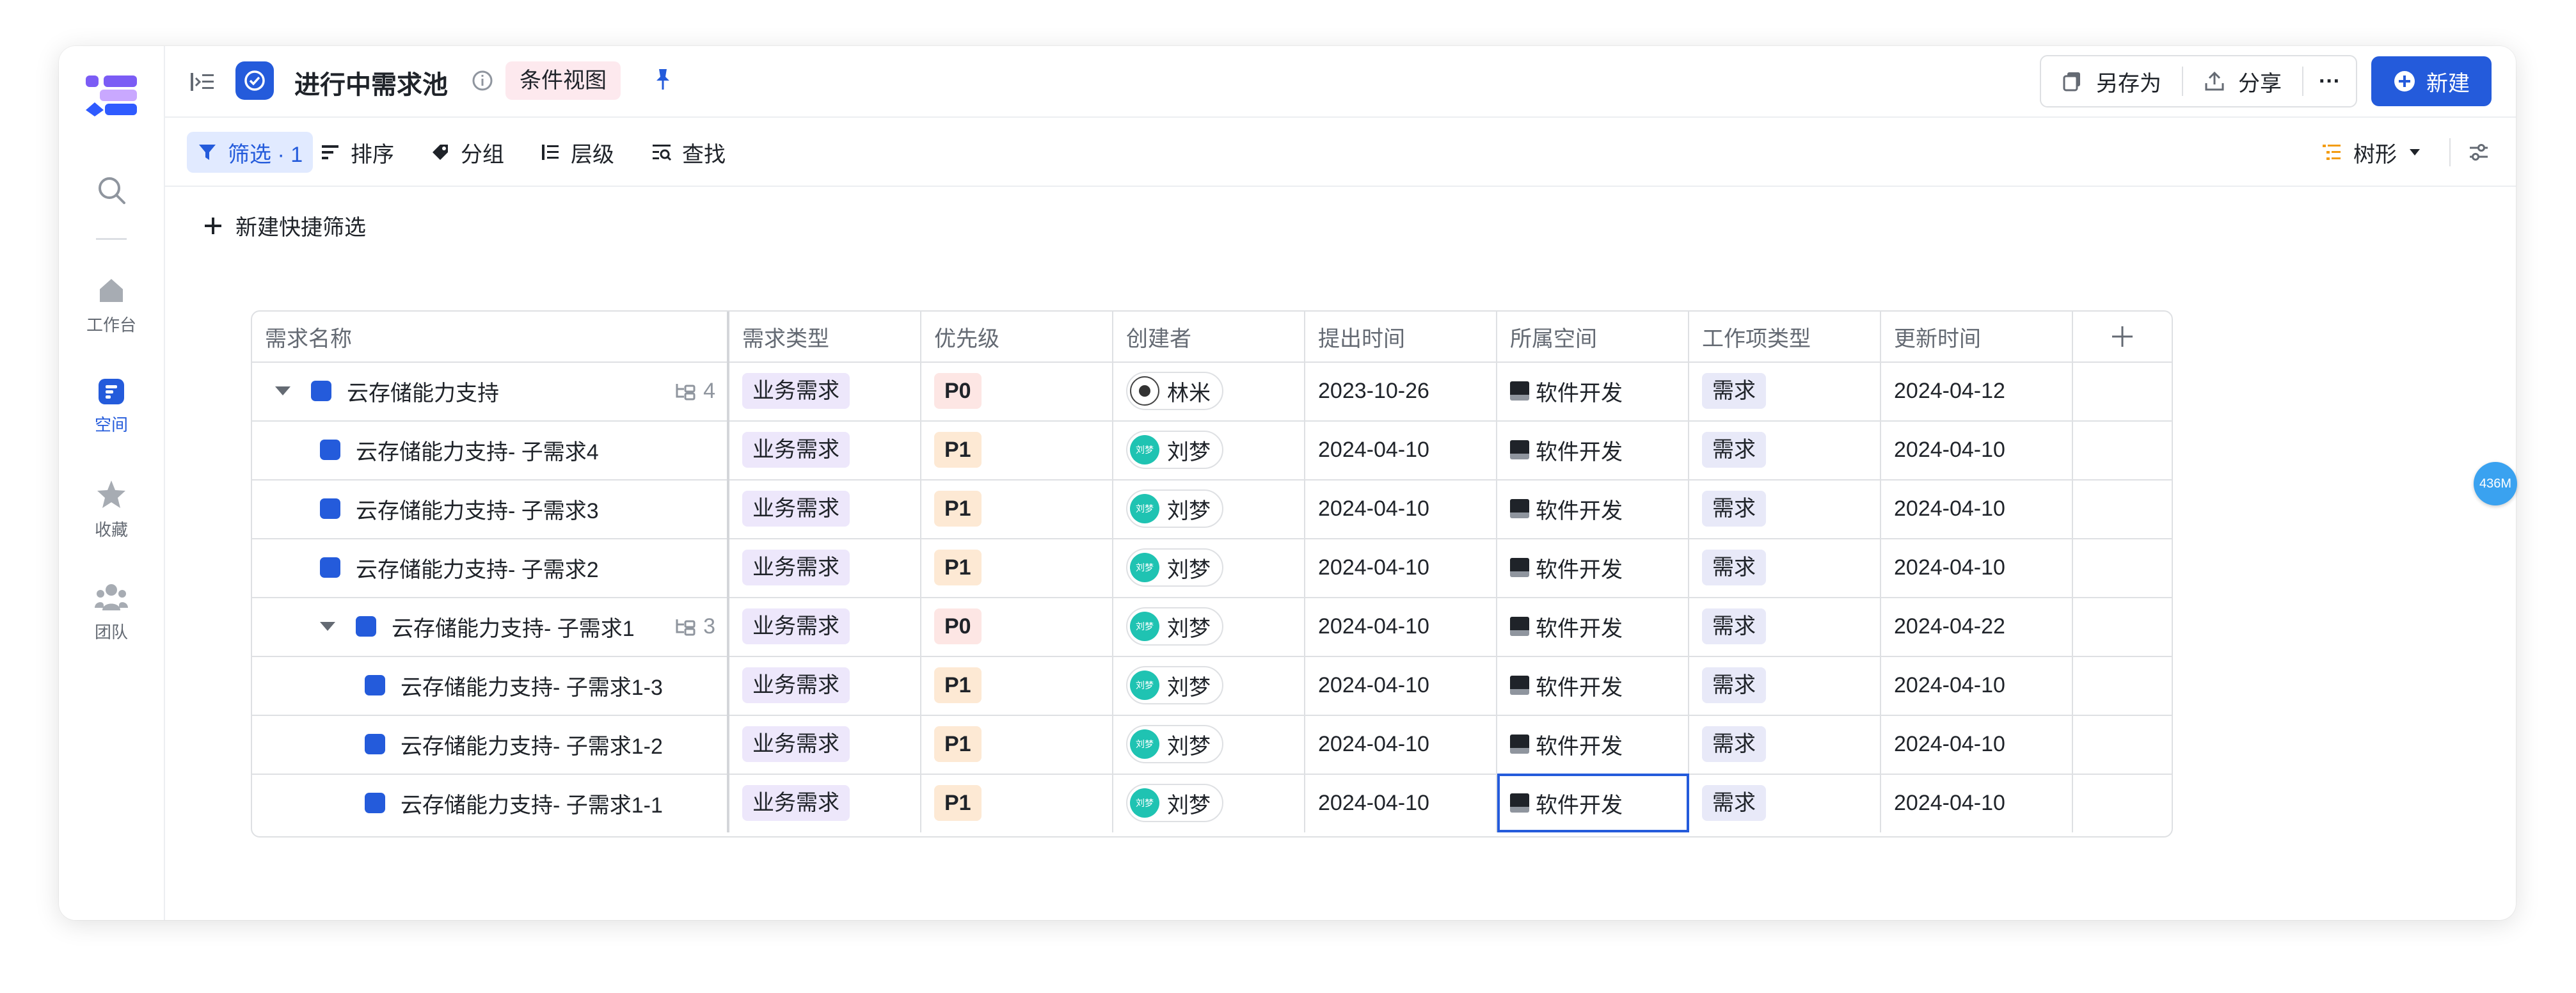  Describe the element at coordinates (689, 152) in the screenshot. I see `find-button: 查找` at that location.